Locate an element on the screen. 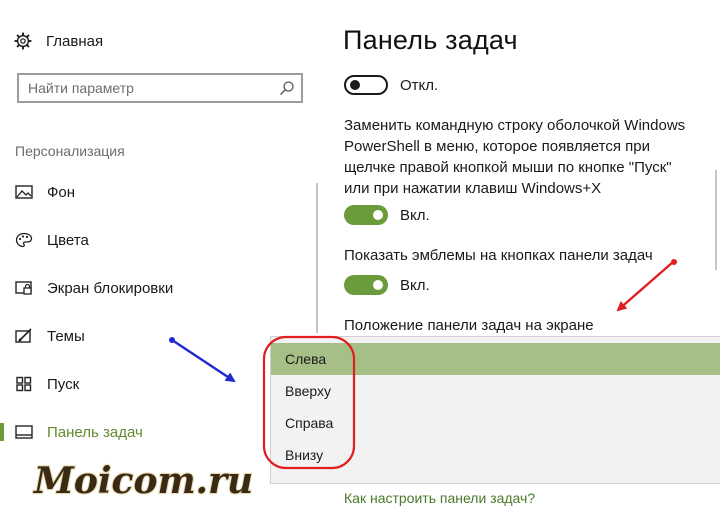 The width and height of the screenshot is (720, 521). themes-icon is located at coordinates (23, 335).